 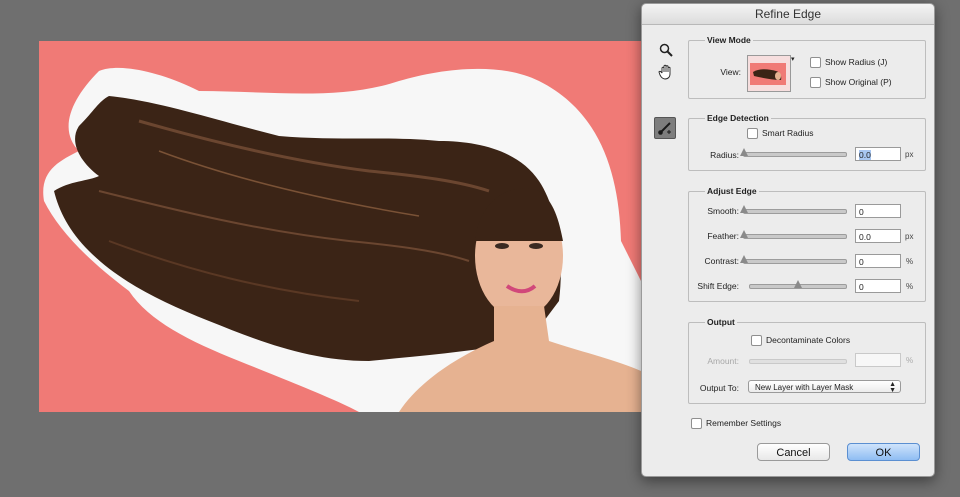 What do you see at coordinates (909, 236) in the screenshot?
I see `feather-unit: px` at bounding box center [909, 236].